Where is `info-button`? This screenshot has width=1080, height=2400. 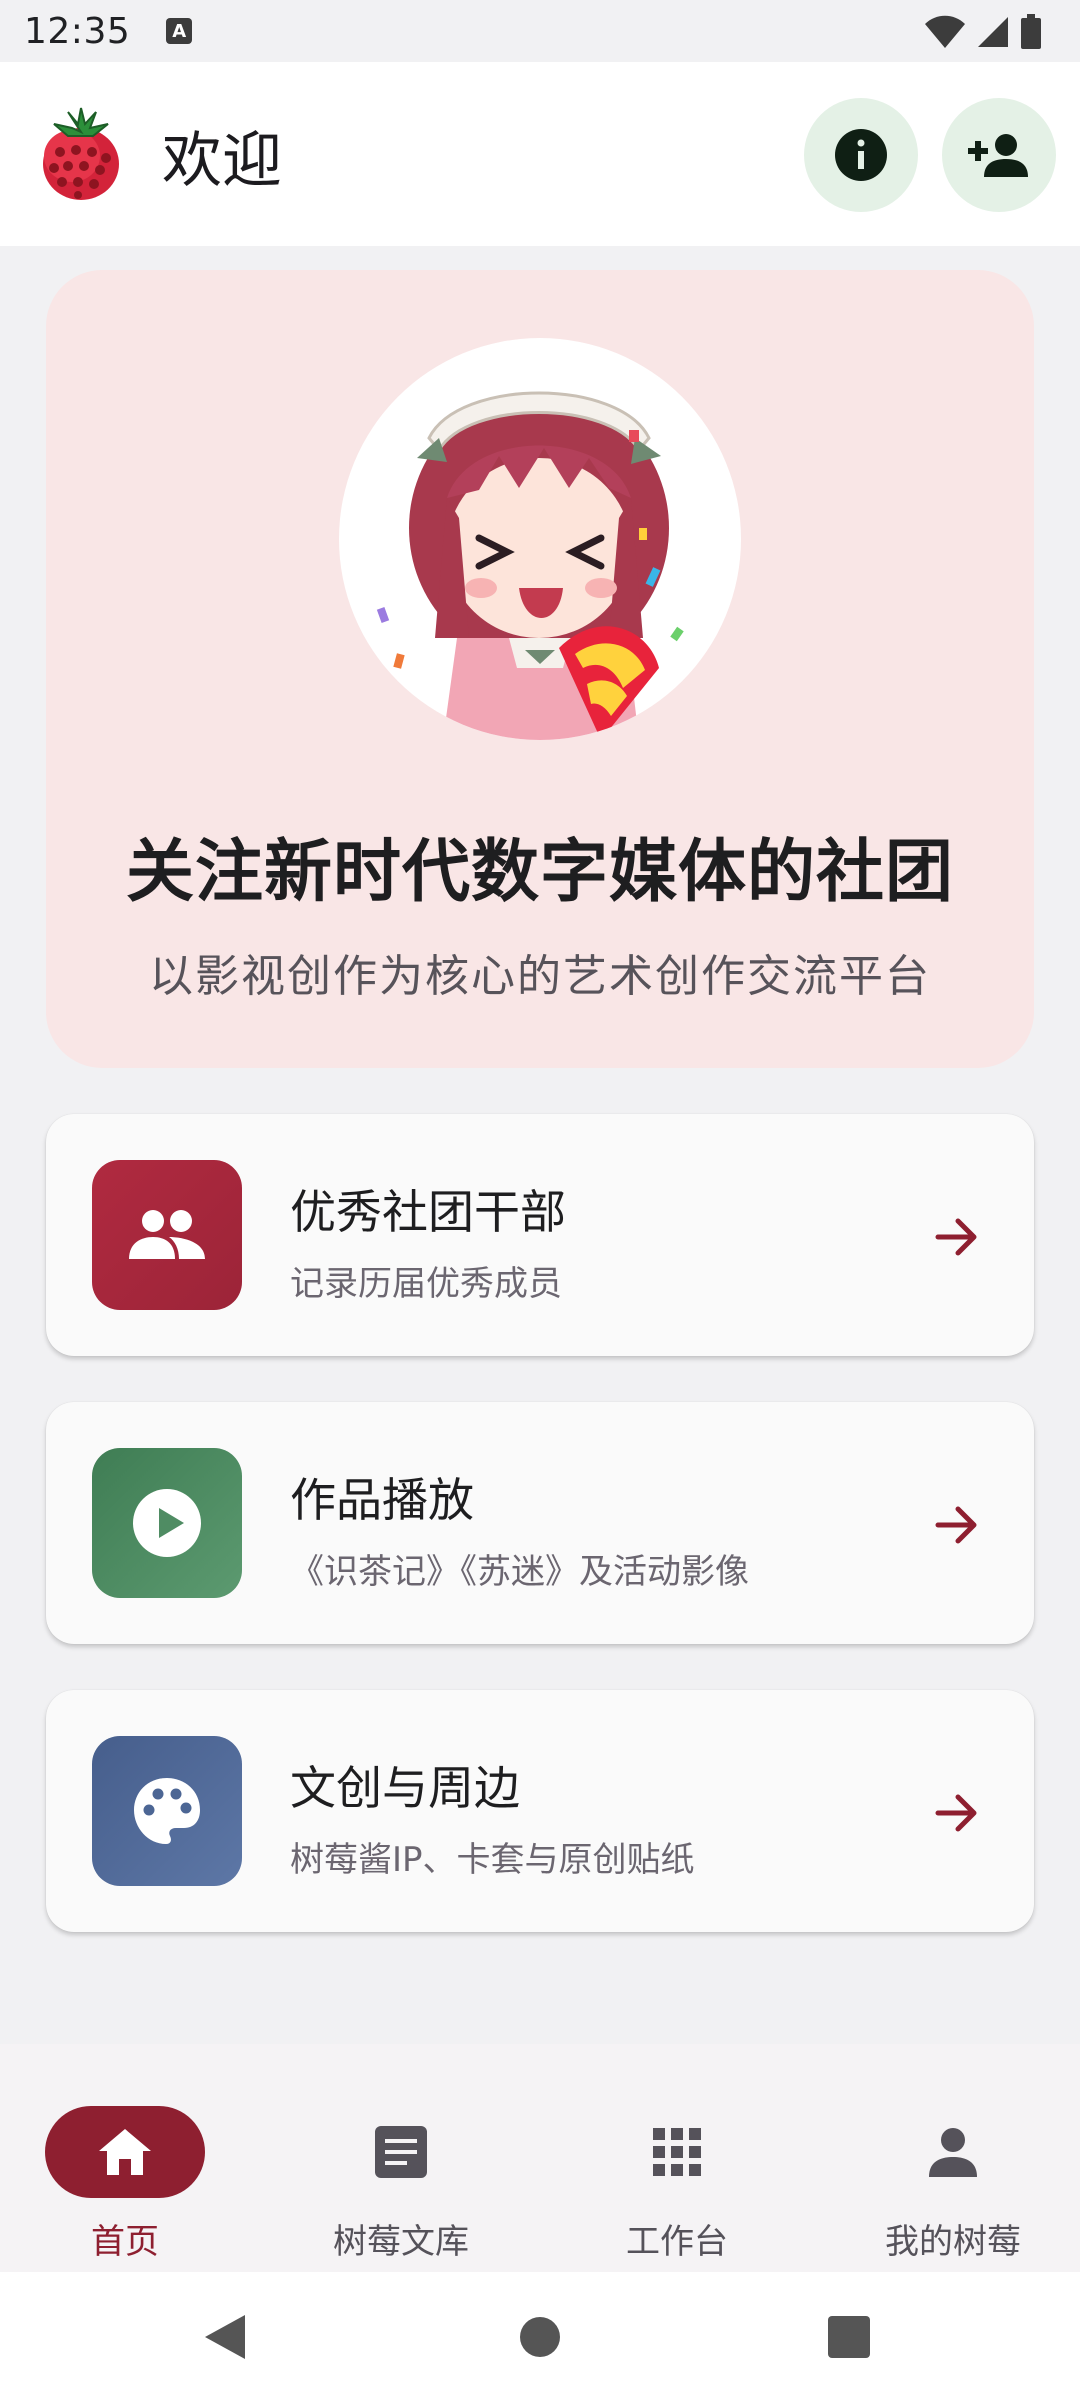
info-button is located at coordinates (861, 155).